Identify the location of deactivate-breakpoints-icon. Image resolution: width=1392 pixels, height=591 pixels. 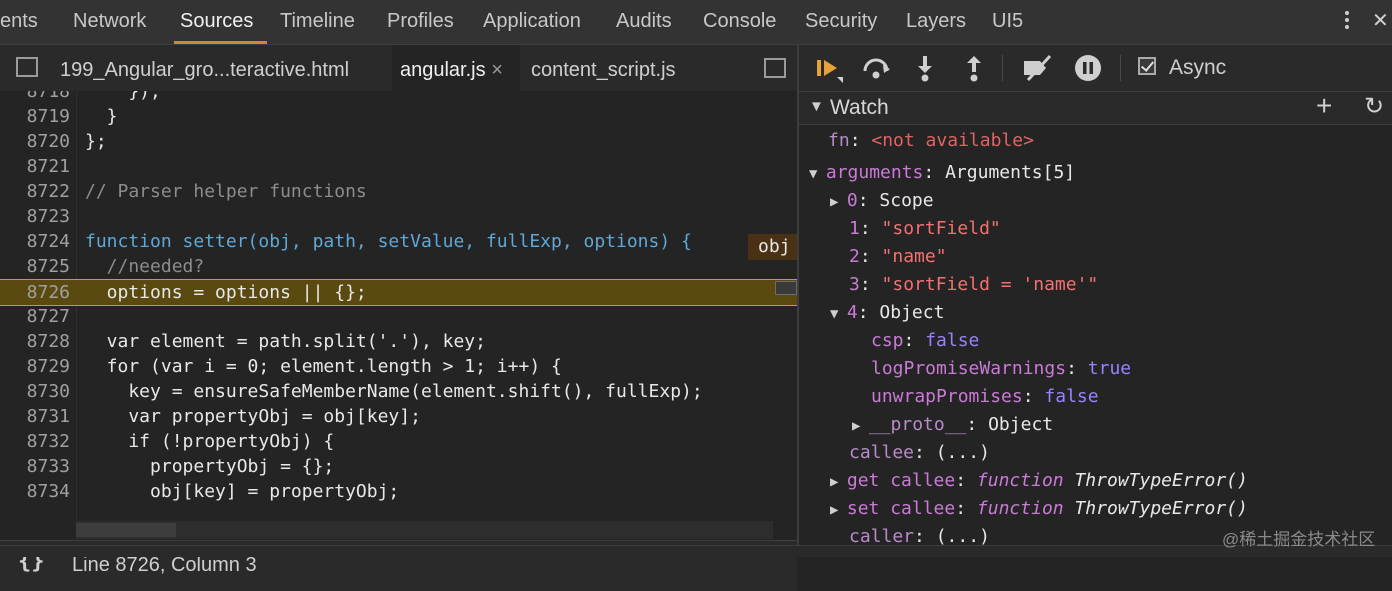
(1037, 68).